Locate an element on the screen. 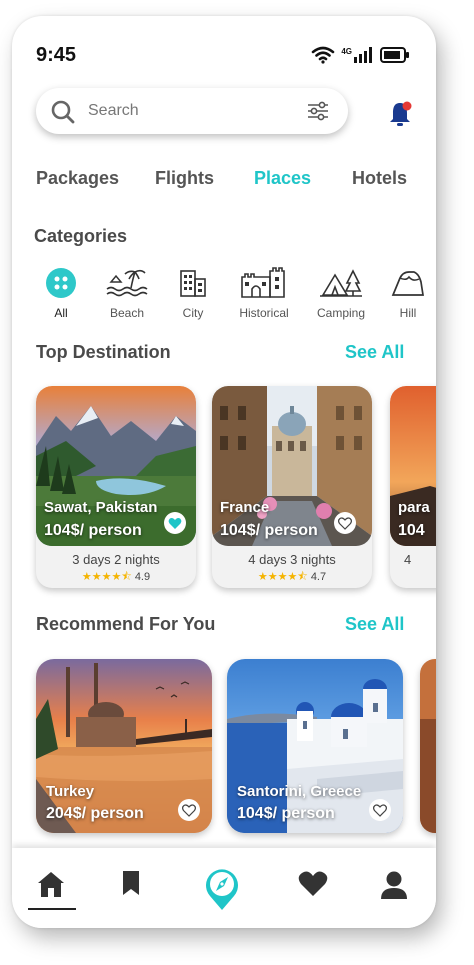 This screenshot has width=474, height=965. destination-name: Sawat, Pakistan is located at coordinates (101, 507).